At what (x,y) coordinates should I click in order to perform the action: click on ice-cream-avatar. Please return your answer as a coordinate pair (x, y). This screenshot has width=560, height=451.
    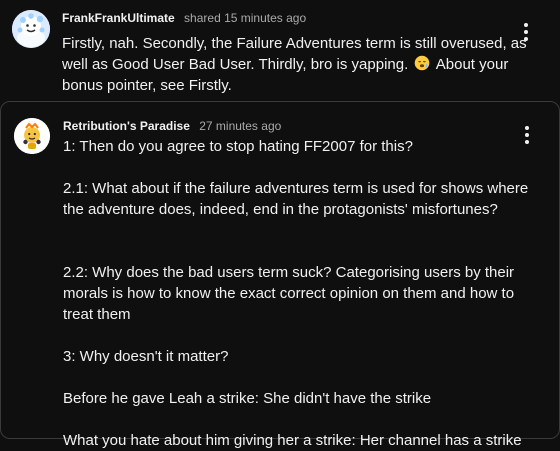
    Looking at the image, I should click on (31, 29).